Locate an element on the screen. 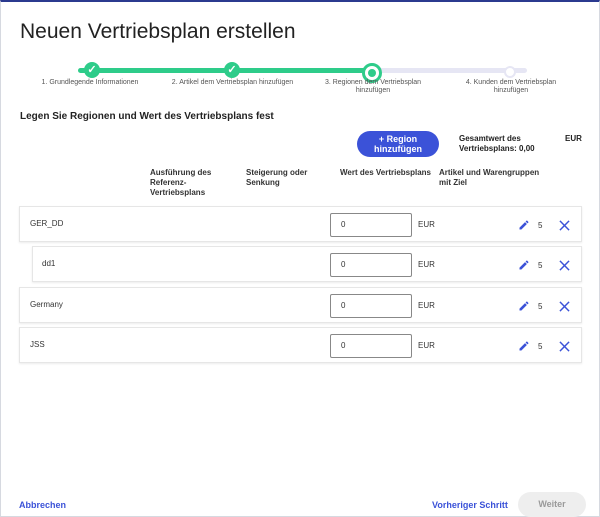 The width and height of the screenshot is (600, 517). table-row: JSS 0 EUR 5 is located at coordinates (300, 345).